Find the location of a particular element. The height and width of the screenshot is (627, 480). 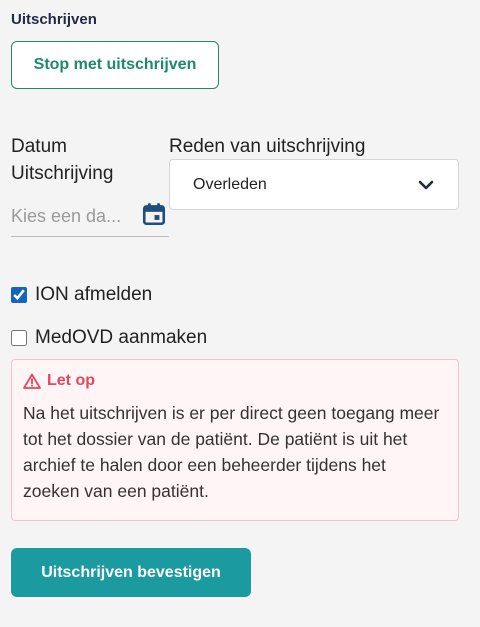

chevron-down-icon is located at coordinates (426, 184).